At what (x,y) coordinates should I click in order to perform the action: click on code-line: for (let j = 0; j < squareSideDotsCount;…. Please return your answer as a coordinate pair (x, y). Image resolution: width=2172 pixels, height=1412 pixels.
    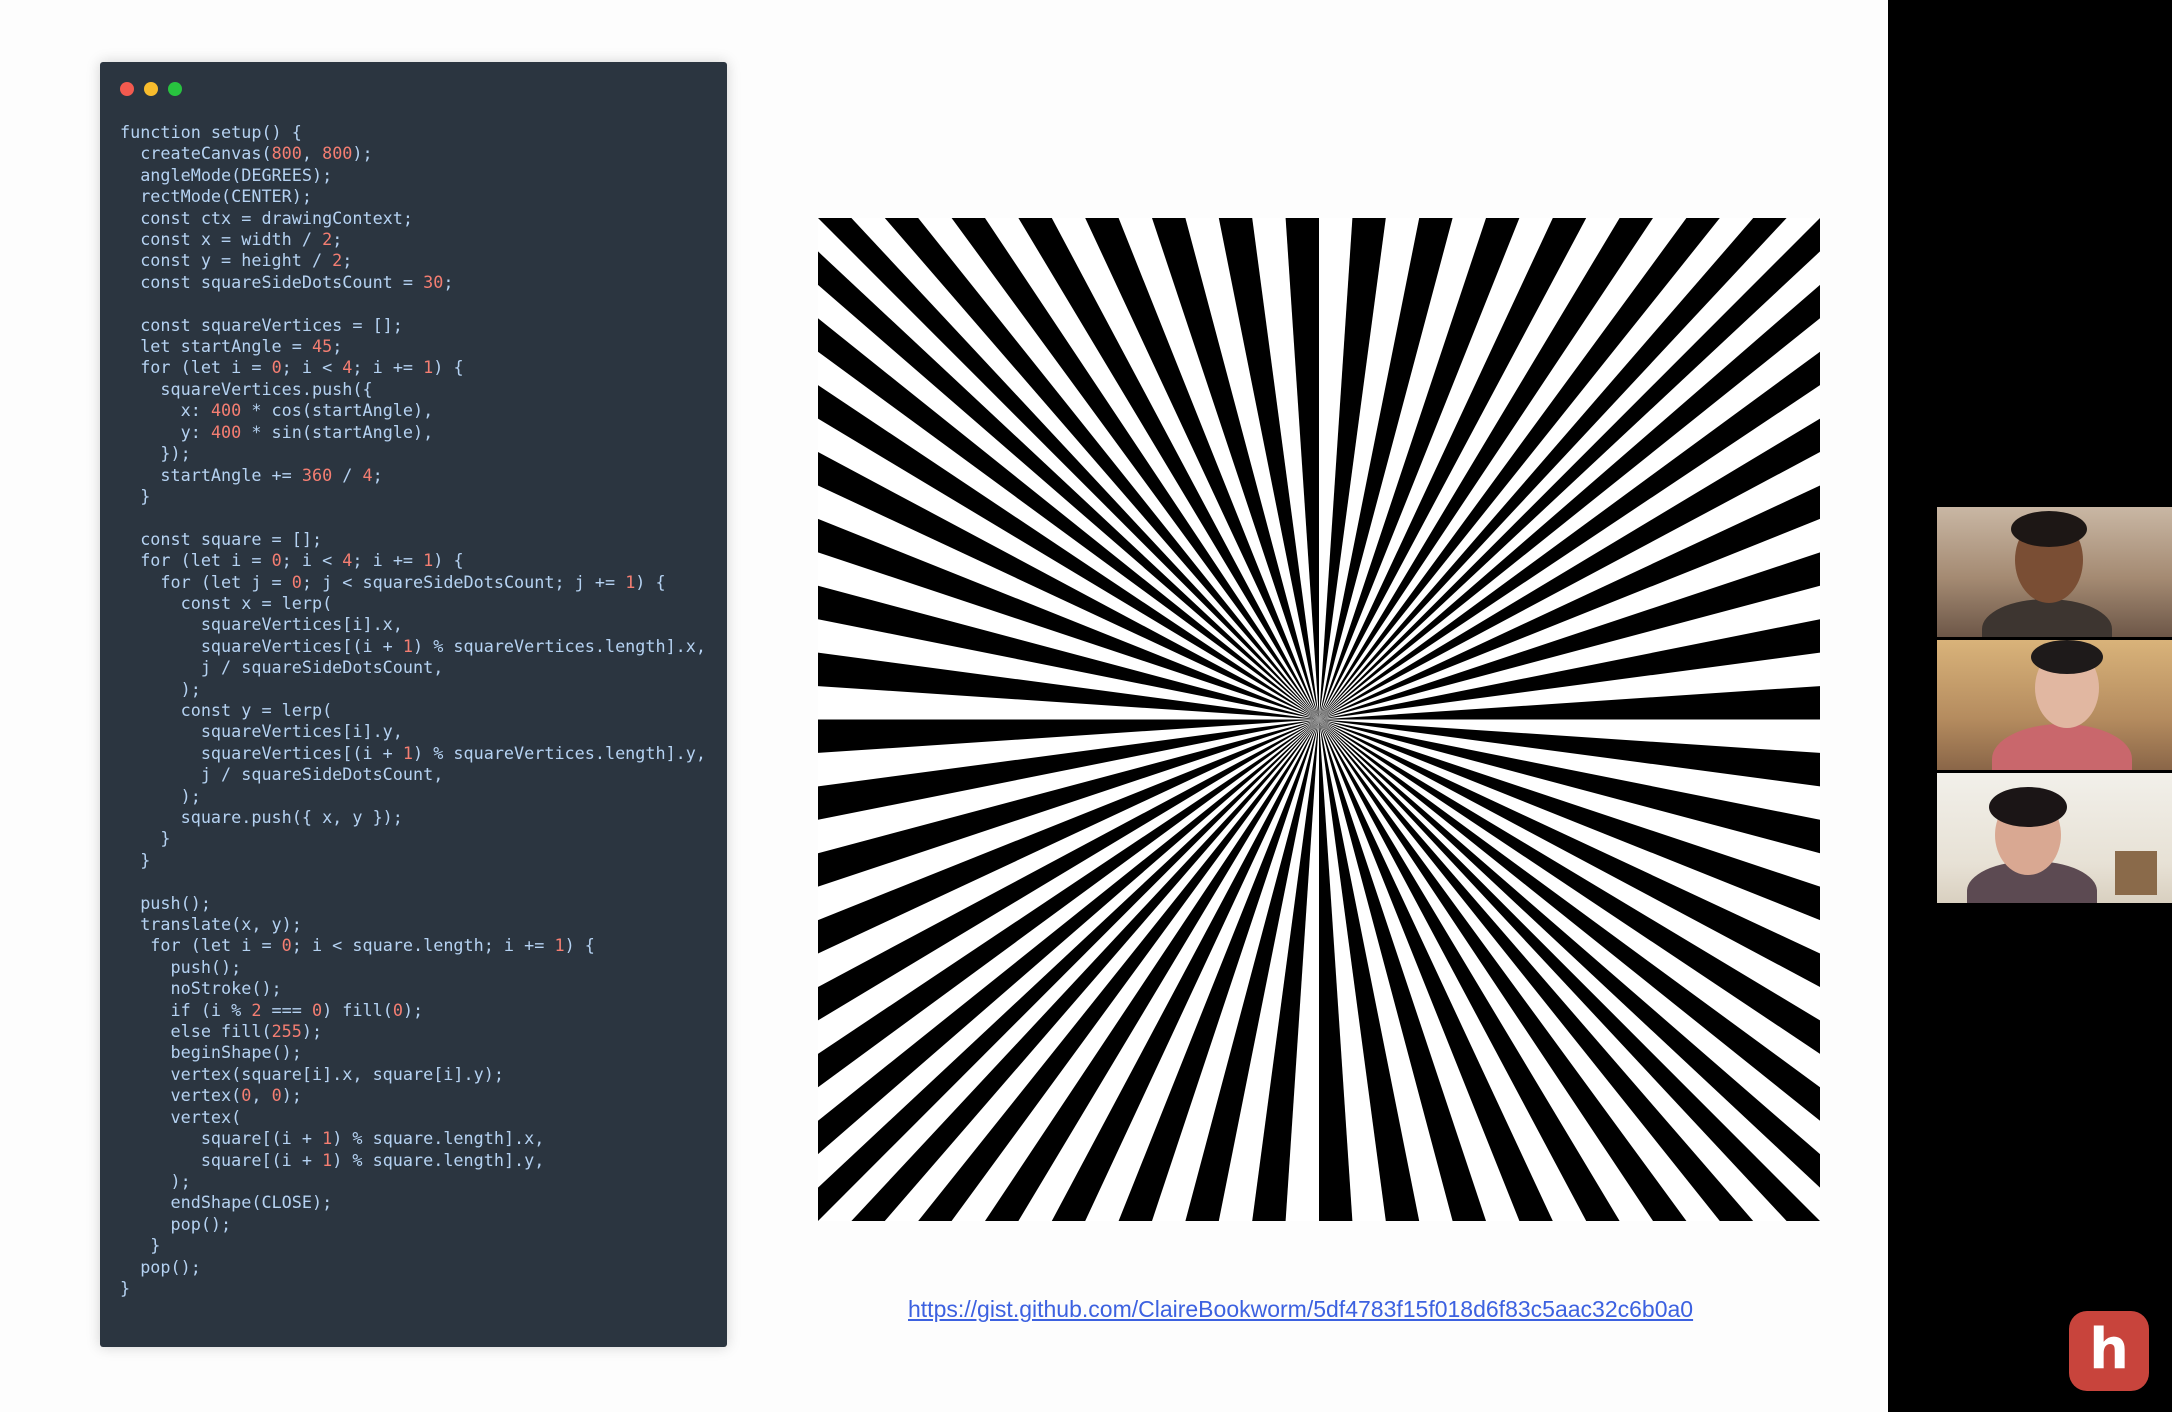
    Looking at the image, I should click on (393, 581).